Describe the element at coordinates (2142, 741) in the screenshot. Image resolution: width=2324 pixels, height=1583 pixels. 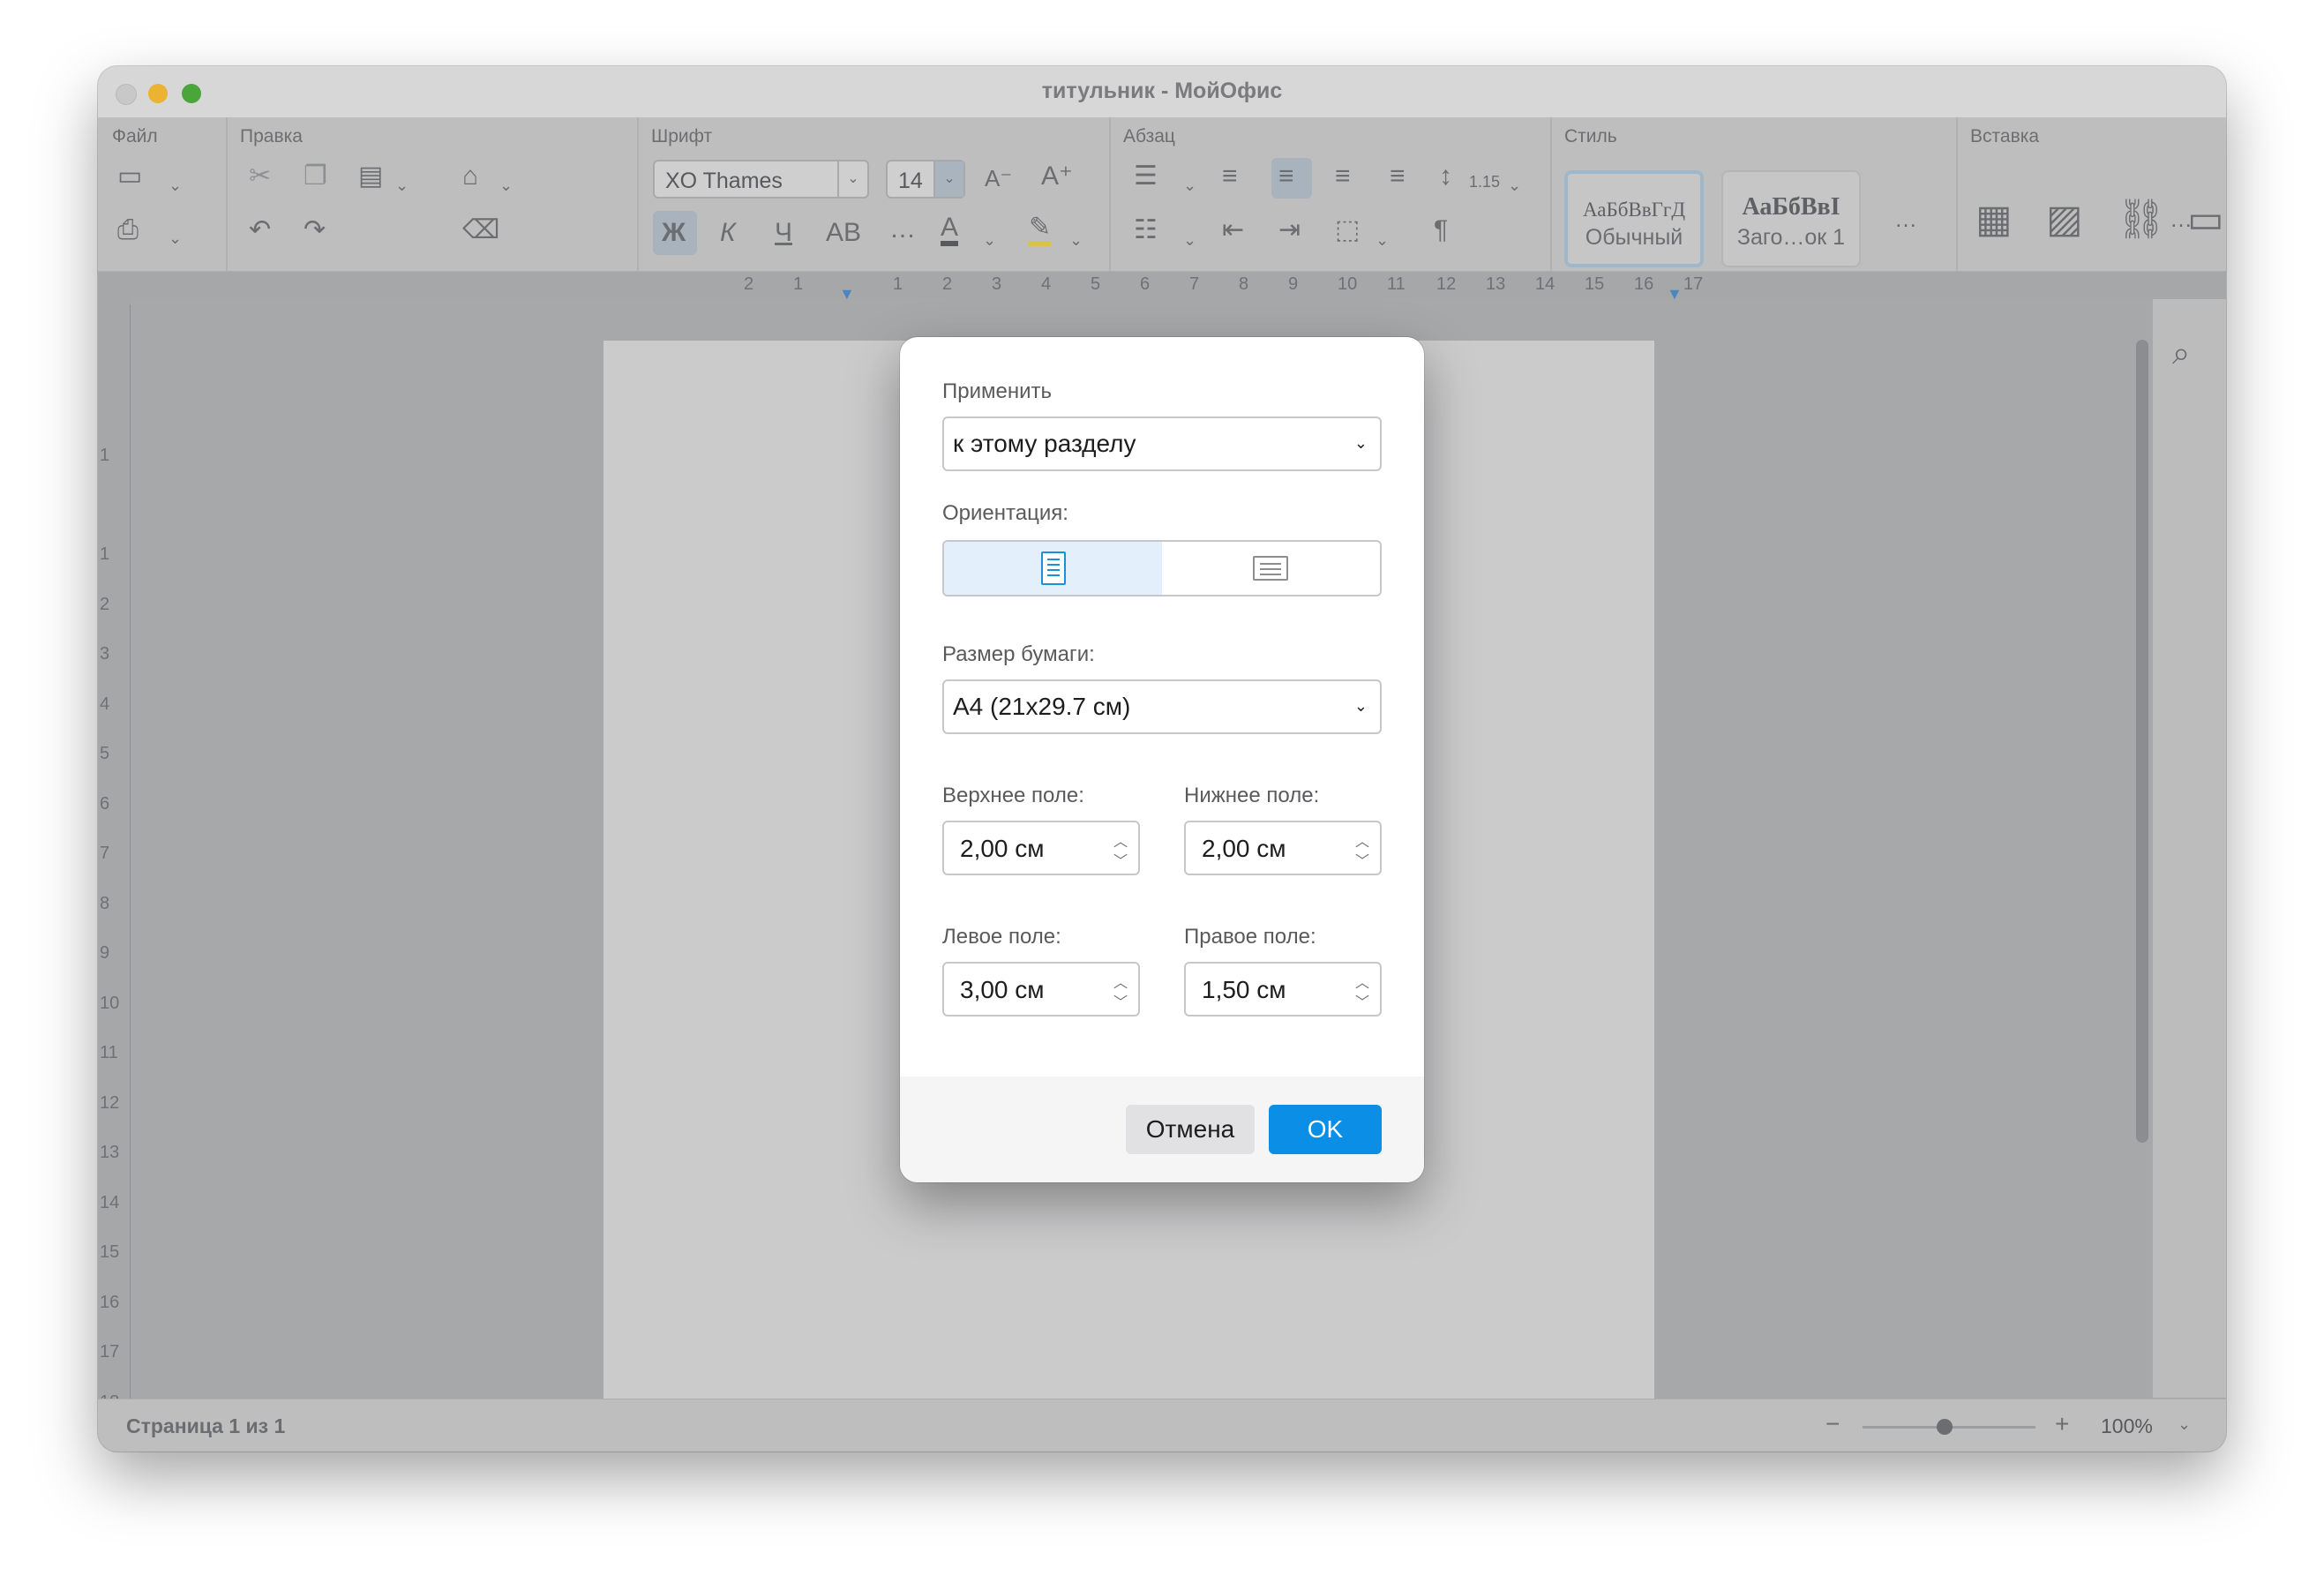
I see `vertical-scrollbar` at that location.